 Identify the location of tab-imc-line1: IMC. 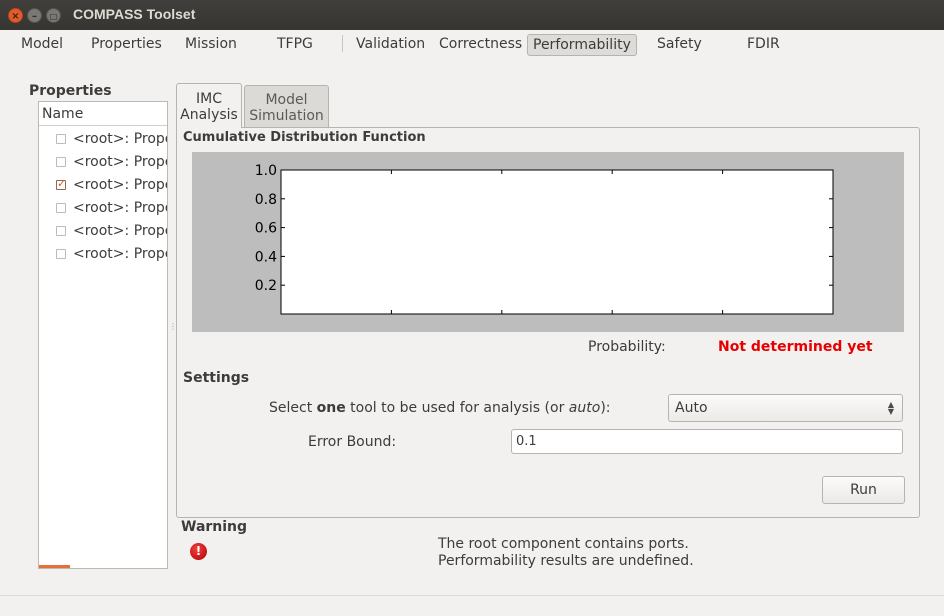
(209, 99).